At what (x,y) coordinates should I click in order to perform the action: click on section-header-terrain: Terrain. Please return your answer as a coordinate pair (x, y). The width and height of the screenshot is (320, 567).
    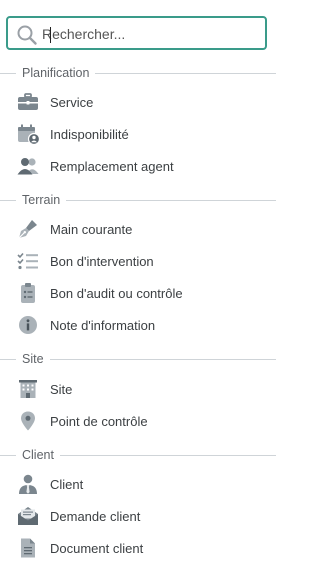
    Looking at the image, I should click on (138, 200).